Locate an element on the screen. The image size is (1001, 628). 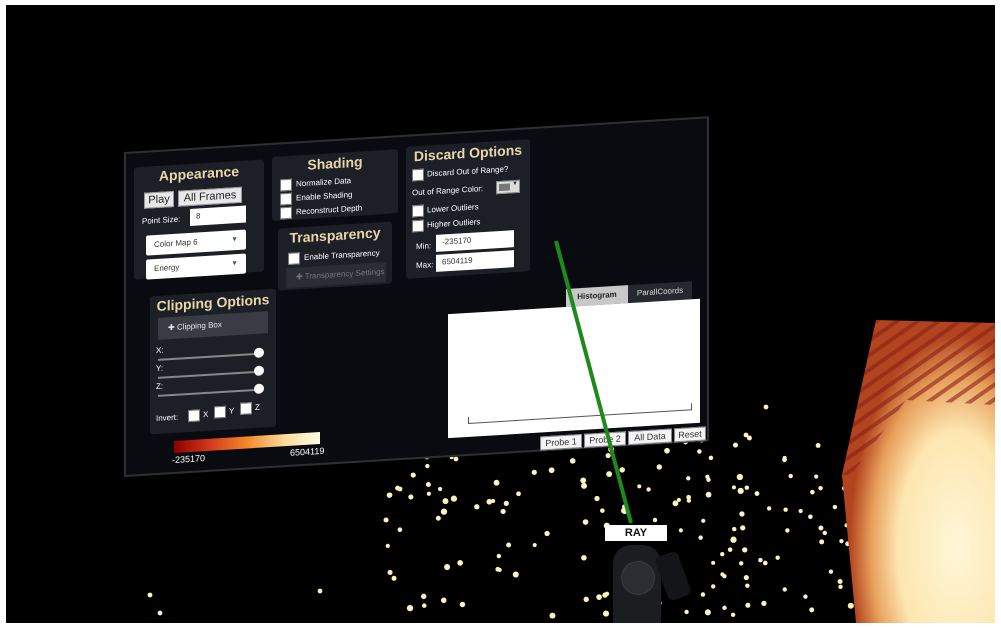
vr-controller: RAY is located at coordinates (647, 574).